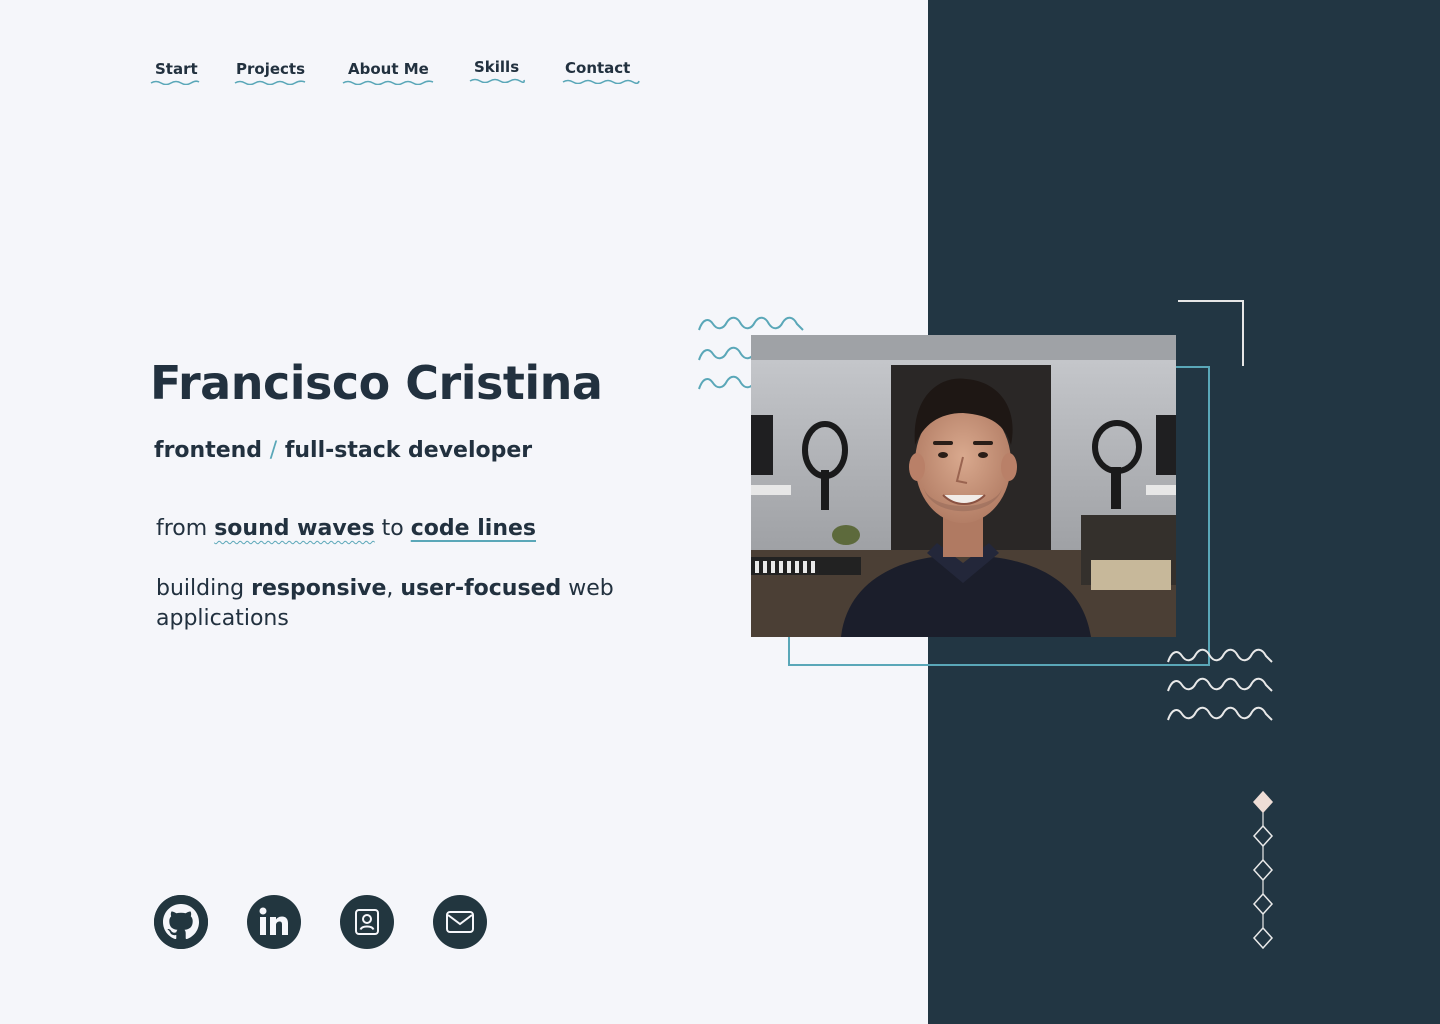 Image resolution: width=1440 pixels, height=1024 pixels. Describe the element at coordinates (392, 528) in the screenshot. I see `tagline-to: to` at that location.